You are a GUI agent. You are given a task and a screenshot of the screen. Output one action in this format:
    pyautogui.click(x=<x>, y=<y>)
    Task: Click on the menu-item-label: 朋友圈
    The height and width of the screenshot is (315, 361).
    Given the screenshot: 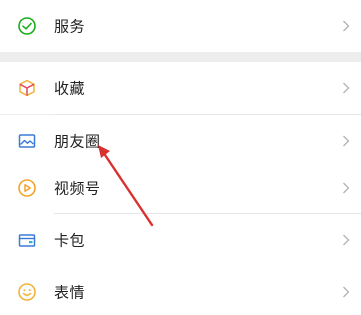 What is the action you would take?
    pyautogui.click(x=77, y=141)
    